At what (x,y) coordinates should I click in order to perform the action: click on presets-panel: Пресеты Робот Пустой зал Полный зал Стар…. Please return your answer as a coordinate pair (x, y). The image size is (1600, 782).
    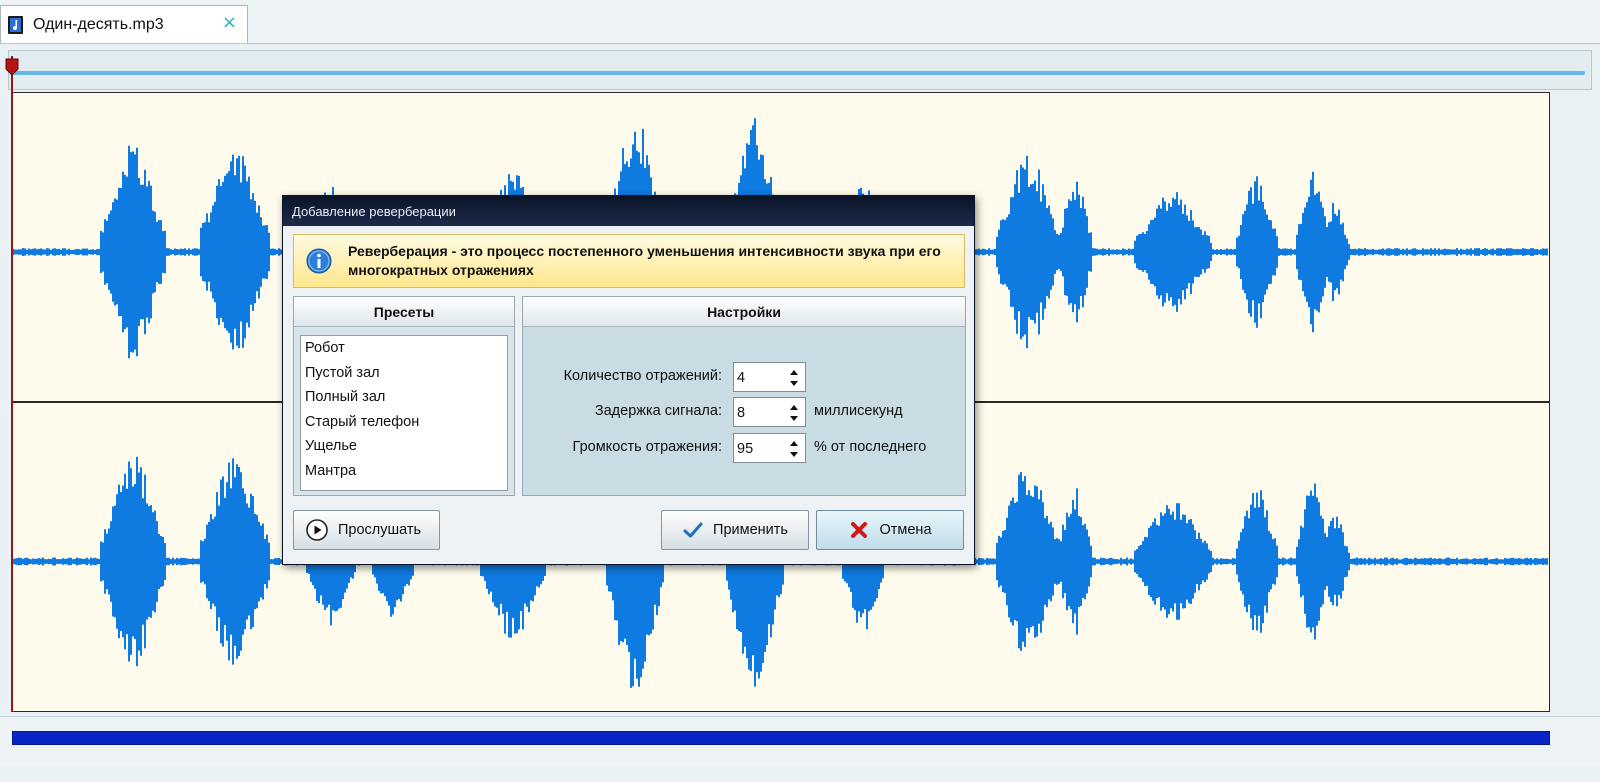
    Looking at the image, I should click on (404, 396).